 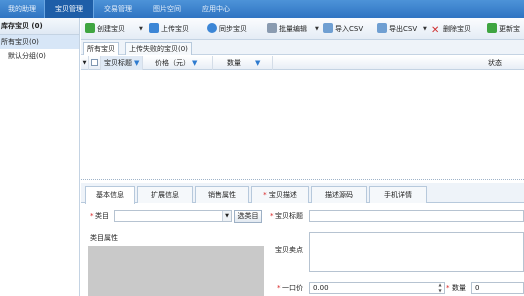 I want to click on price-stepper: ▲ ▼, so click(x=440, y=288).